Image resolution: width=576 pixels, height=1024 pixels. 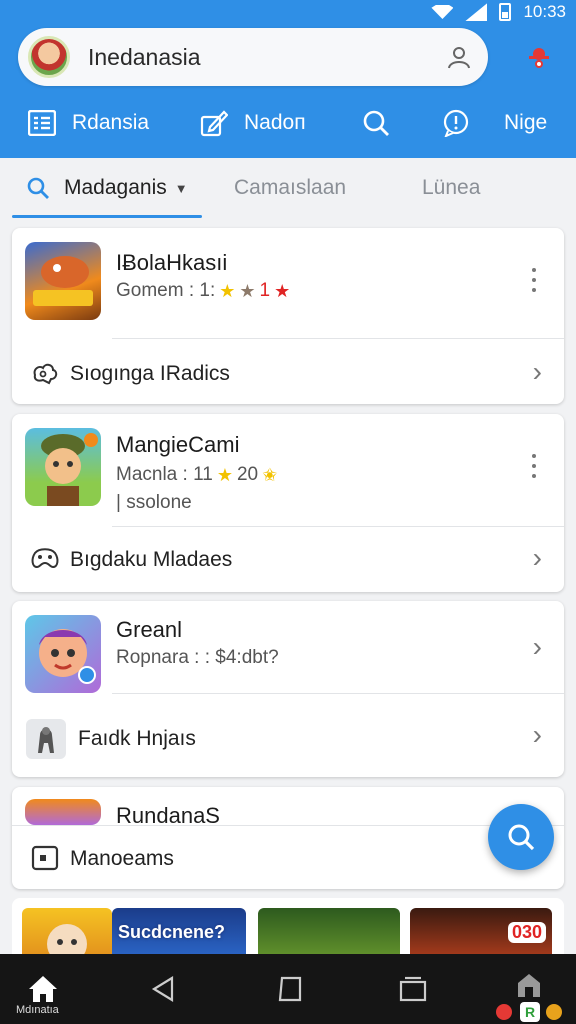 I want to click on search-title: Inedanasia, so click(x=144, y=56).